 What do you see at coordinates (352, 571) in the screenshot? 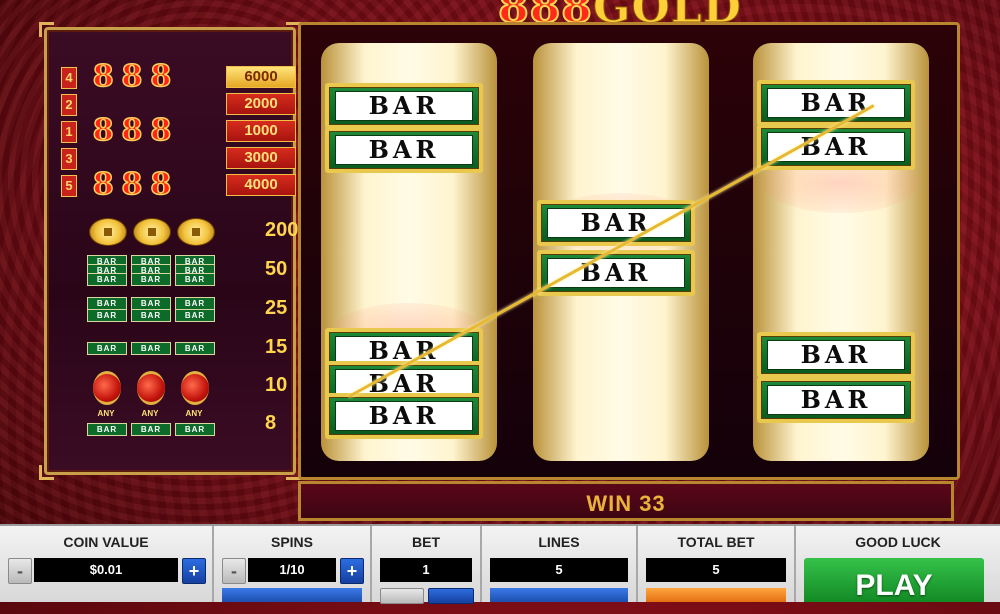
I see `spins-increase-button: +` at bounding box center [352, 571].